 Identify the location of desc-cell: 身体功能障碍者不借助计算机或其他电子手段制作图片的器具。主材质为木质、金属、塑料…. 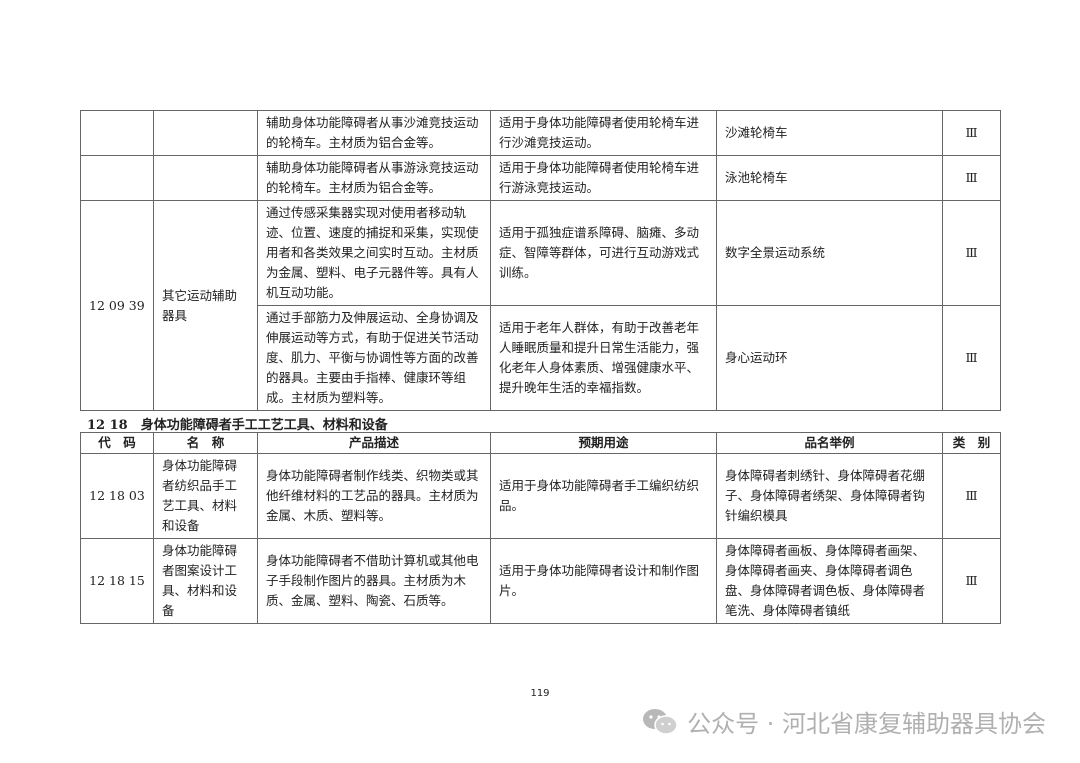
(374, 581).